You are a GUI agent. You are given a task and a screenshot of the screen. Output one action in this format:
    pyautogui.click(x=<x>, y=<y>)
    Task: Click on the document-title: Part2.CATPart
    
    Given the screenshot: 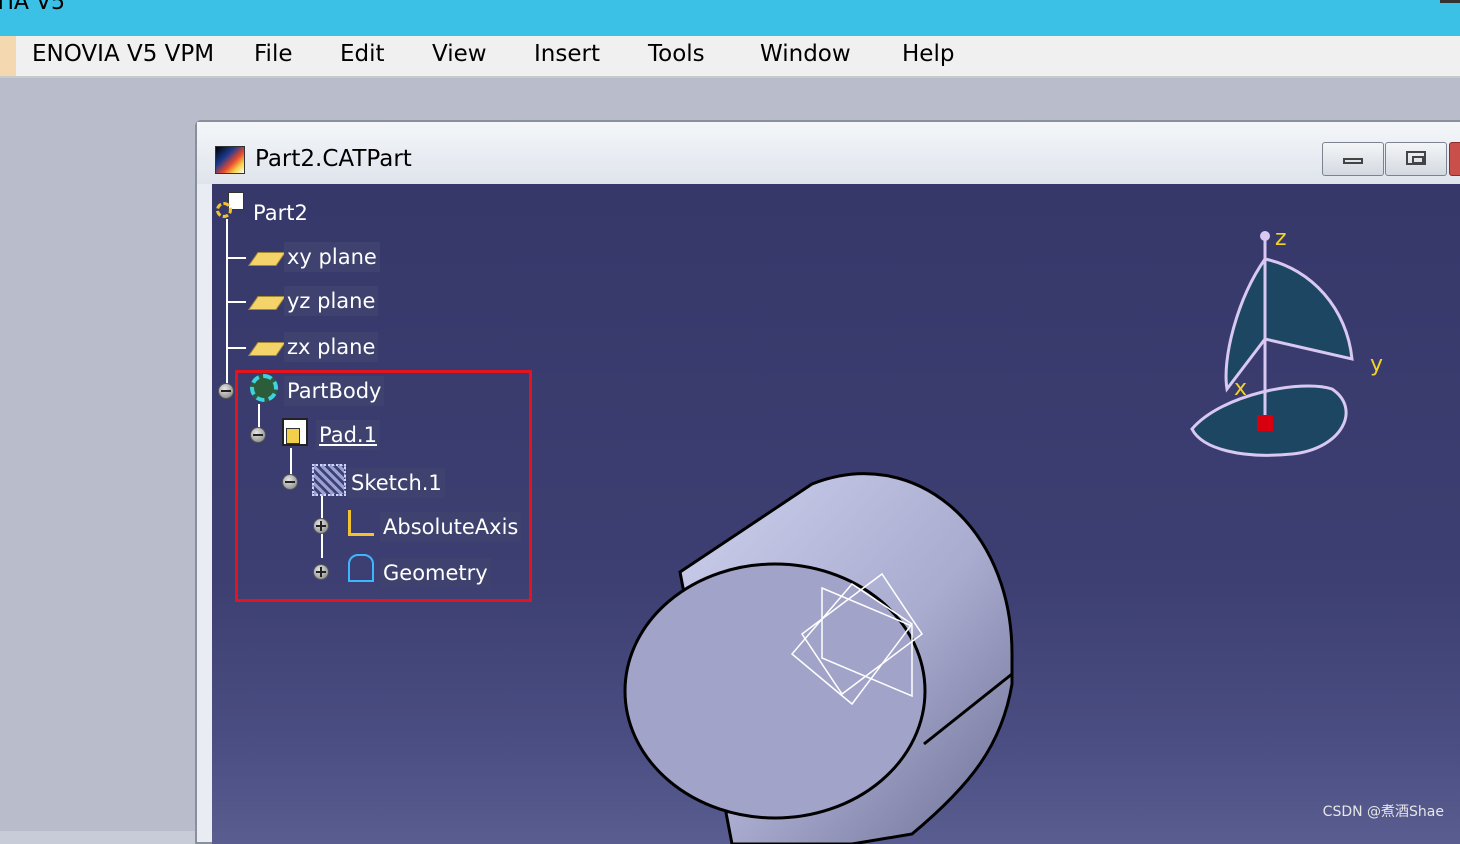 What is the action you would take?
    pyautogui.click(x=333, y=159)
    